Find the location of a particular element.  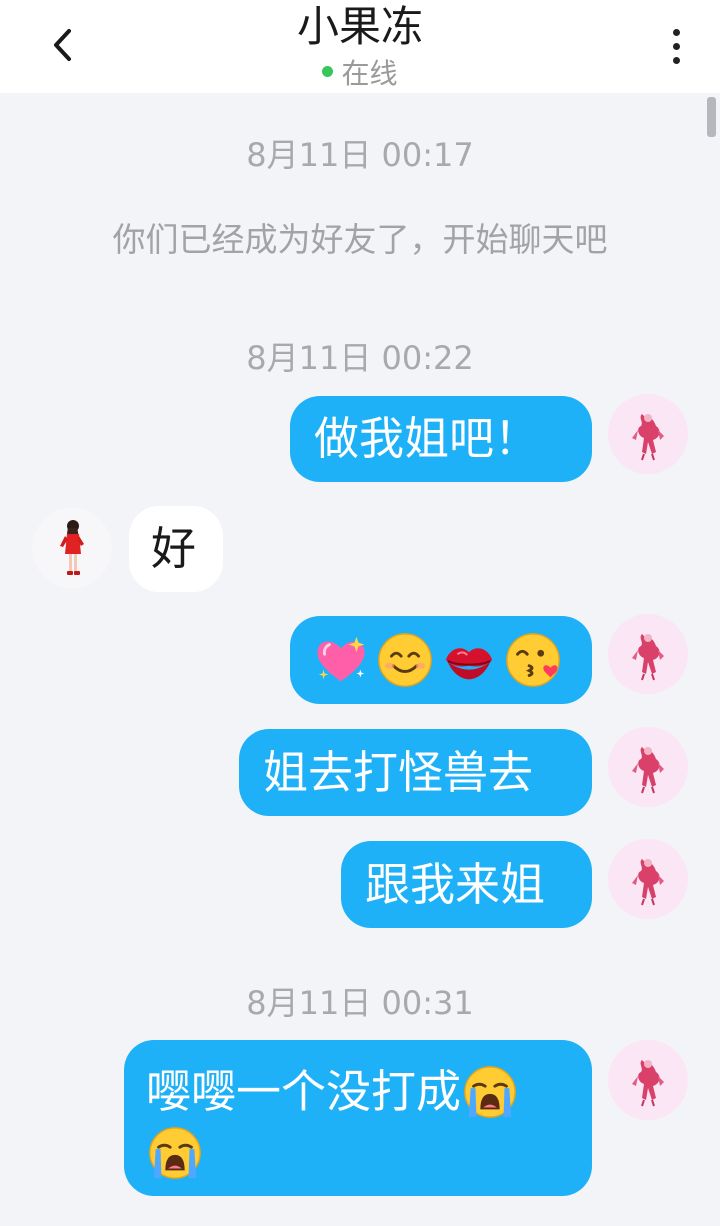

message-text: 做我姐吧！ is located at coordinates (427, 438).